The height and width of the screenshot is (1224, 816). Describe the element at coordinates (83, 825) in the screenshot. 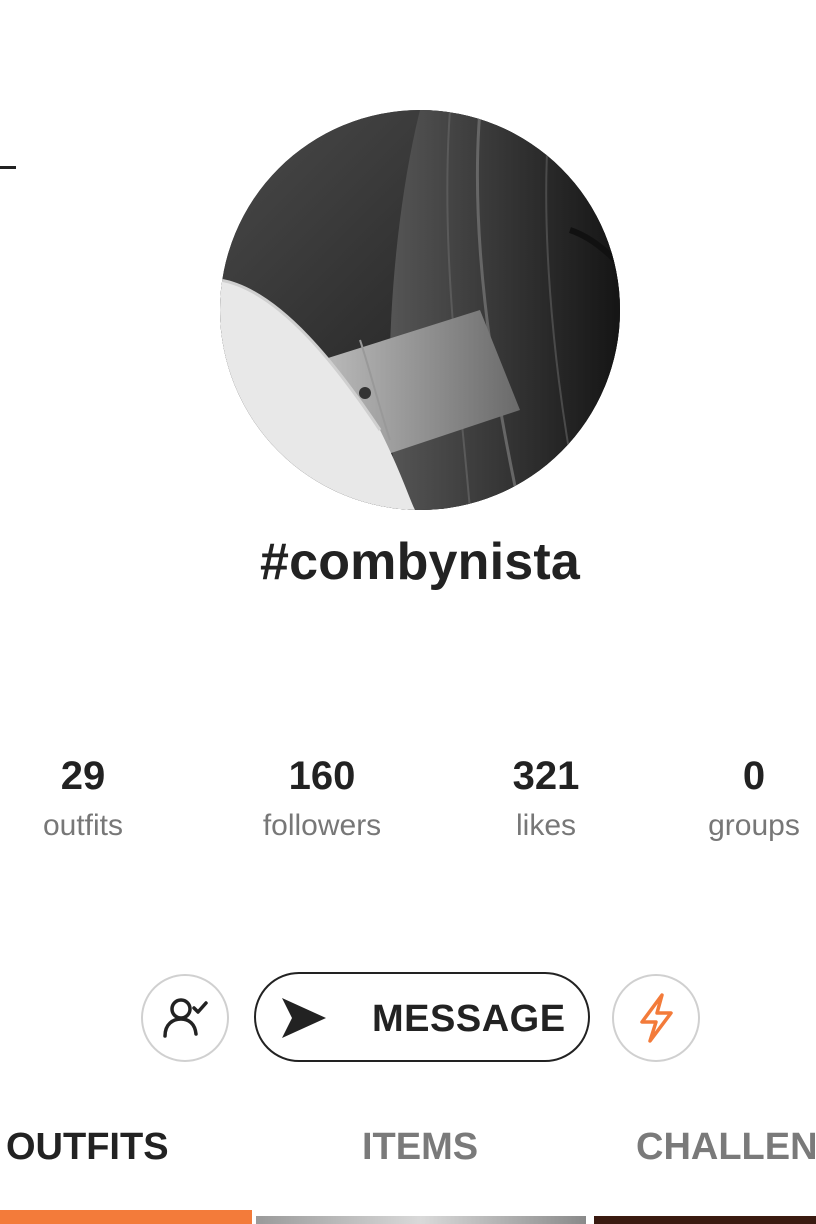

I see `stat-label: outfits` at that location.